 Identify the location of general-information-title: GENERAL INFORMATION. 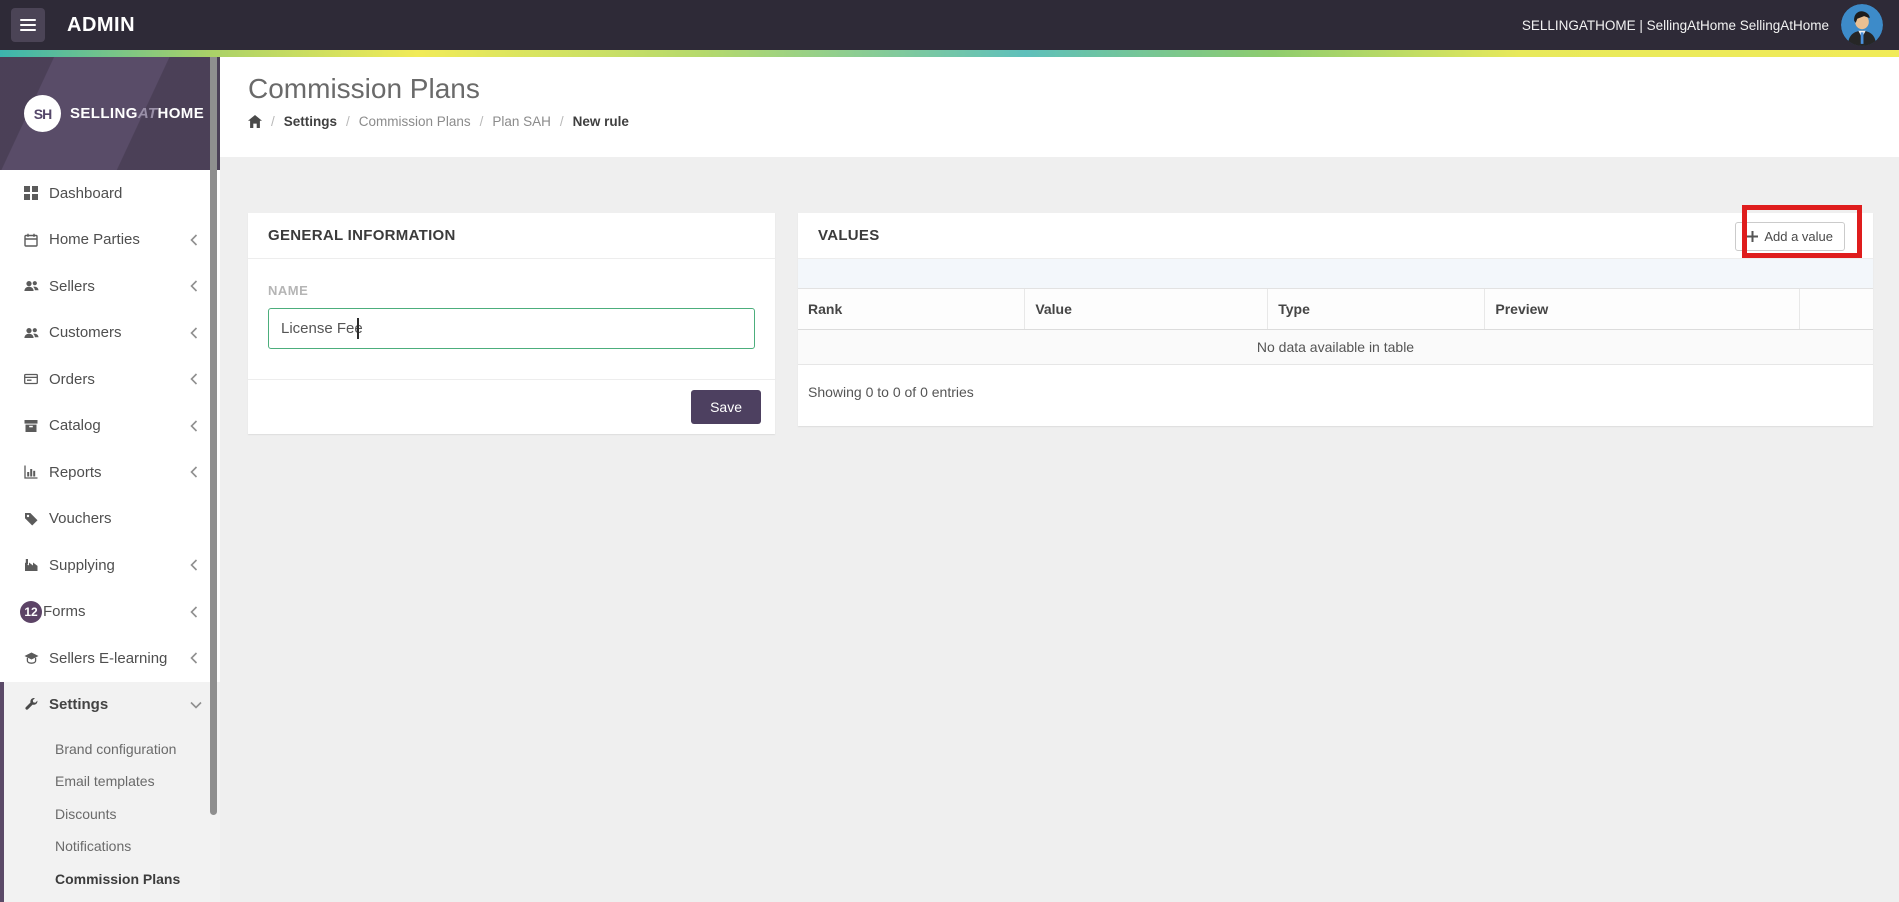
(511, 236).